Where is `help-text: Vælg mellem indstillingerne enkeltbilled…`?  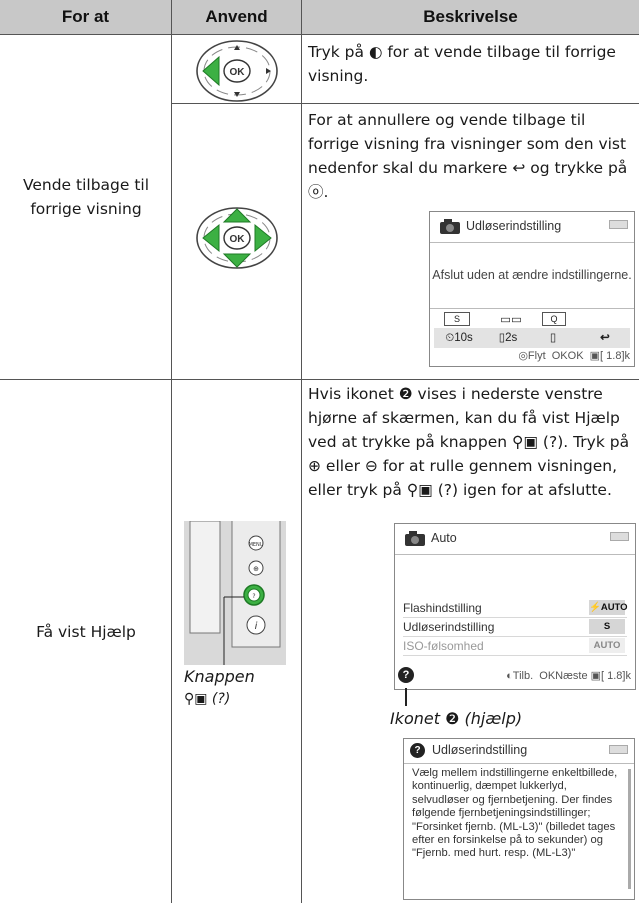
help-text: Vælg mellem indstillingerne enkeltbilled… is located at coordinates (515, 813).